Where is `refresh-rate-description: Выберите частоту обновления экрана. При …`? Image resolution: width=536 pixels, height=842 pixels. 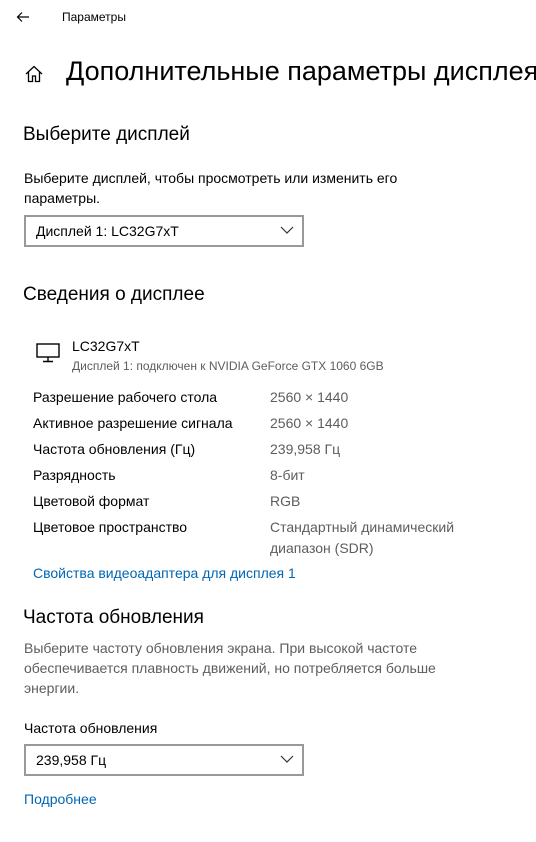
refresh-rate-description: Выберите частоту обновления экрана. При … is located at coordinates (230, 668).